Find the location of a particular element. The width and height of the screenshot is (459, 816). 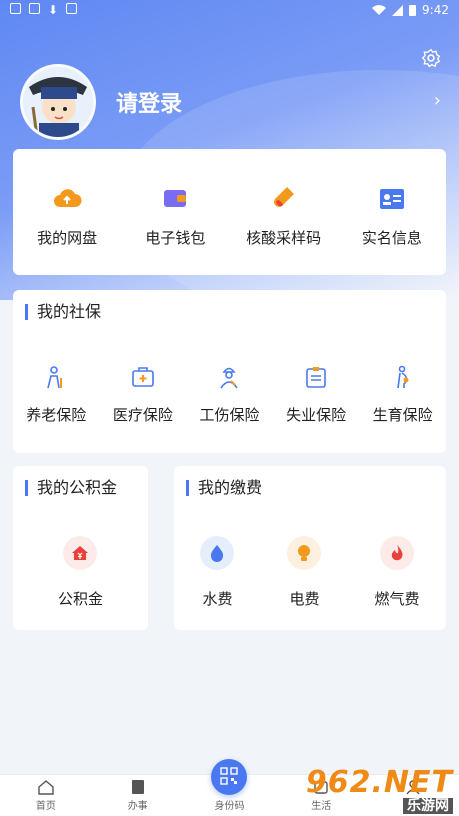

light-bulb-icon is located at coordinates (304, 553).